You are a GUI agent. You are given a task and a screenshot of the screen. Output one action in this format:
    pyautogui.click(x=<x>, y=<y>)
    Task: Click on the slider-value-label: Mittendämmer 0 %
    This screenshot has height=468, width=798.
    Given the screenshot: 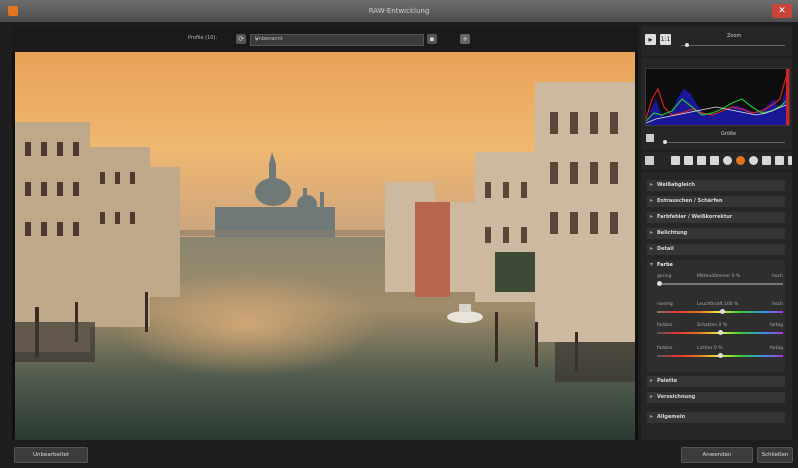 What is the action you would take?
    pyautogui.click(x=719, y=276)
    